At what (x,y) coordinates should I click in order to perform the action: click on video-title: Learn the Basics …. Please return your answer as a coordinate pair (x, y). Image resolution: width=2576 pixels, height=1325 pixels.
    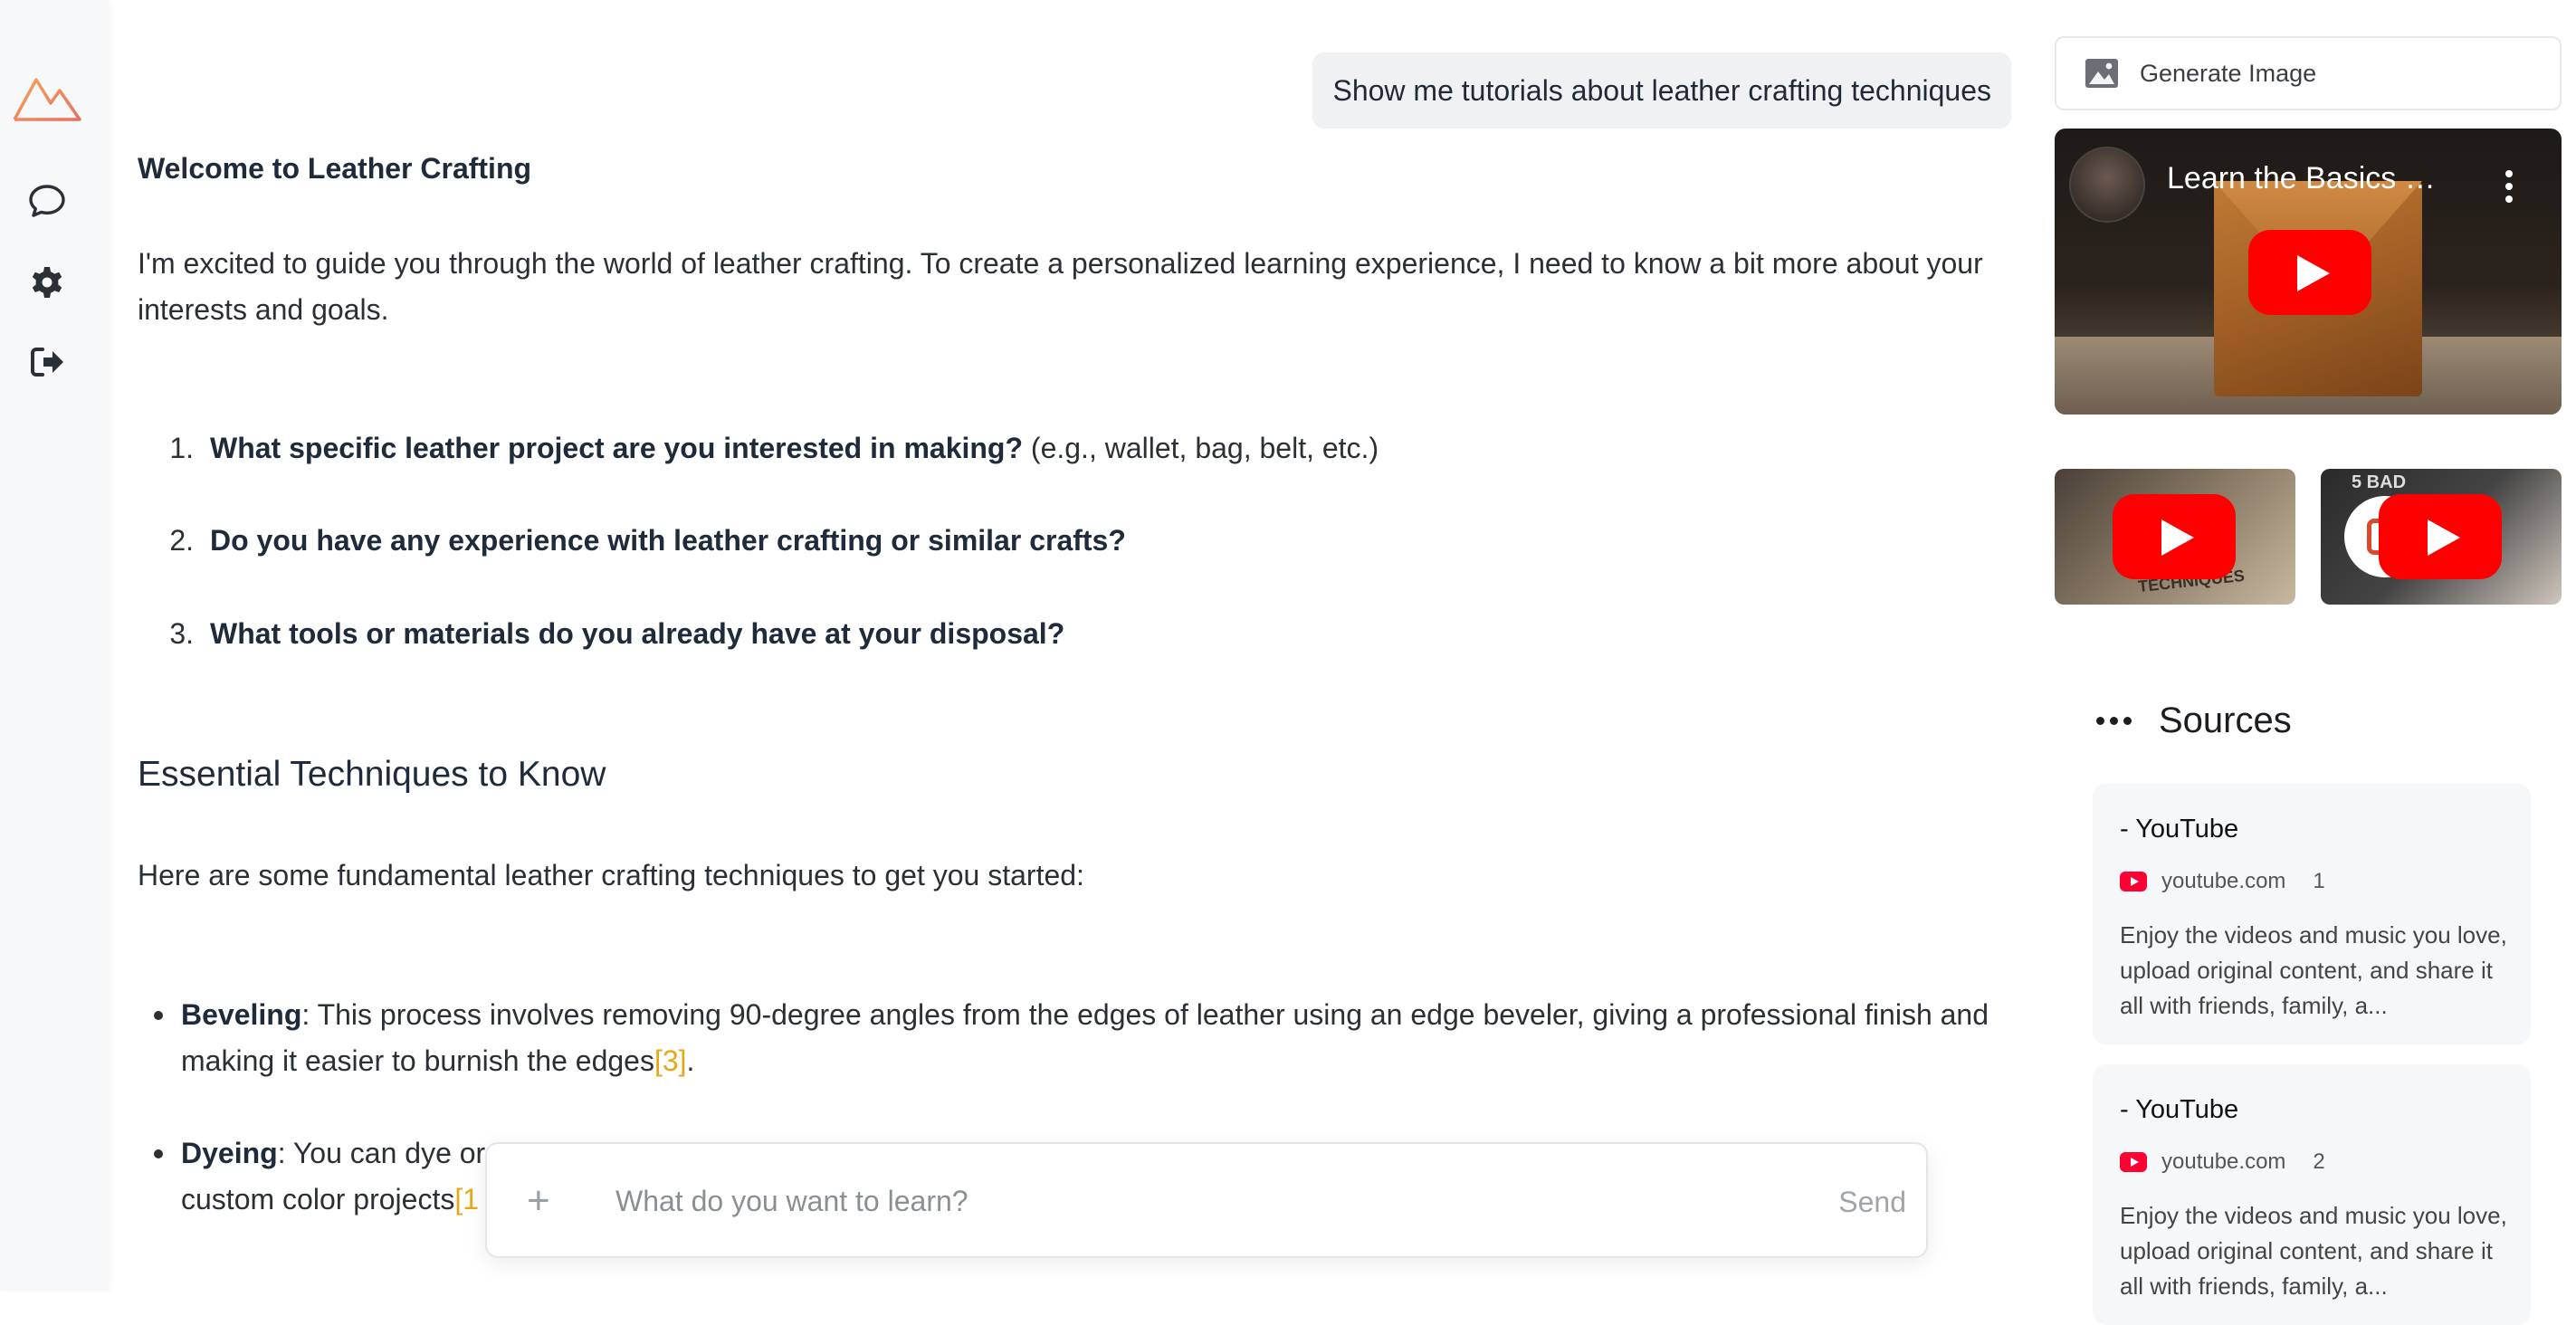
    Looking at the image, I should click on (2312, 179).